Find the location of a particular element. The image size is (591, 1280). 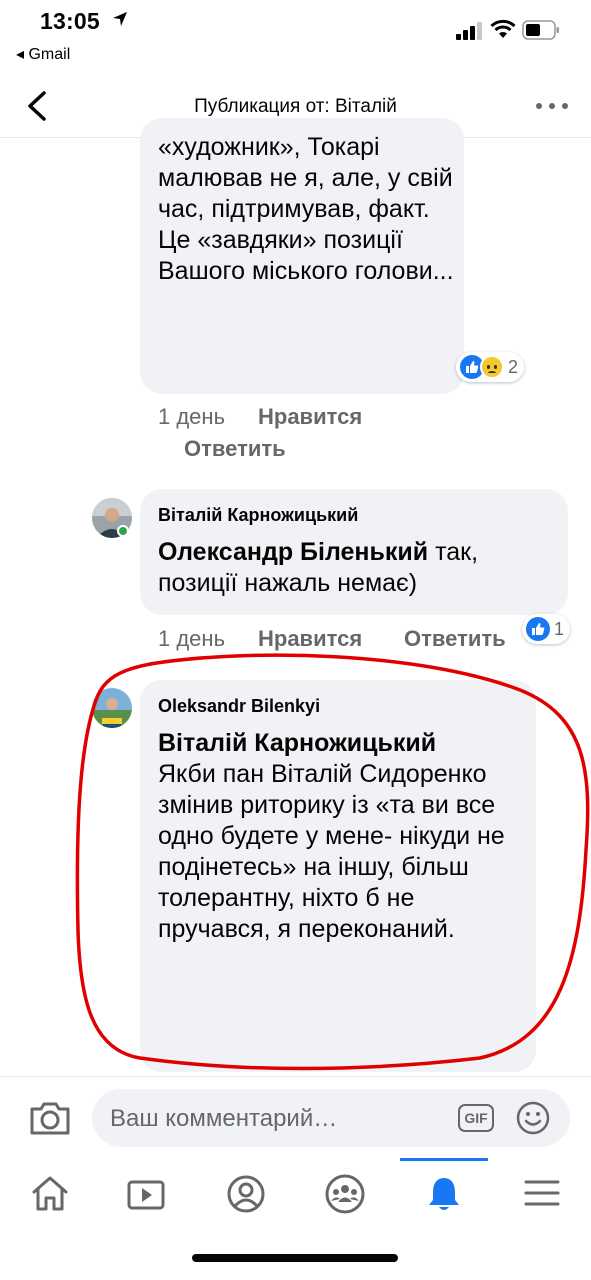

reactions-count: 2 is located at coordinates (513, 366).